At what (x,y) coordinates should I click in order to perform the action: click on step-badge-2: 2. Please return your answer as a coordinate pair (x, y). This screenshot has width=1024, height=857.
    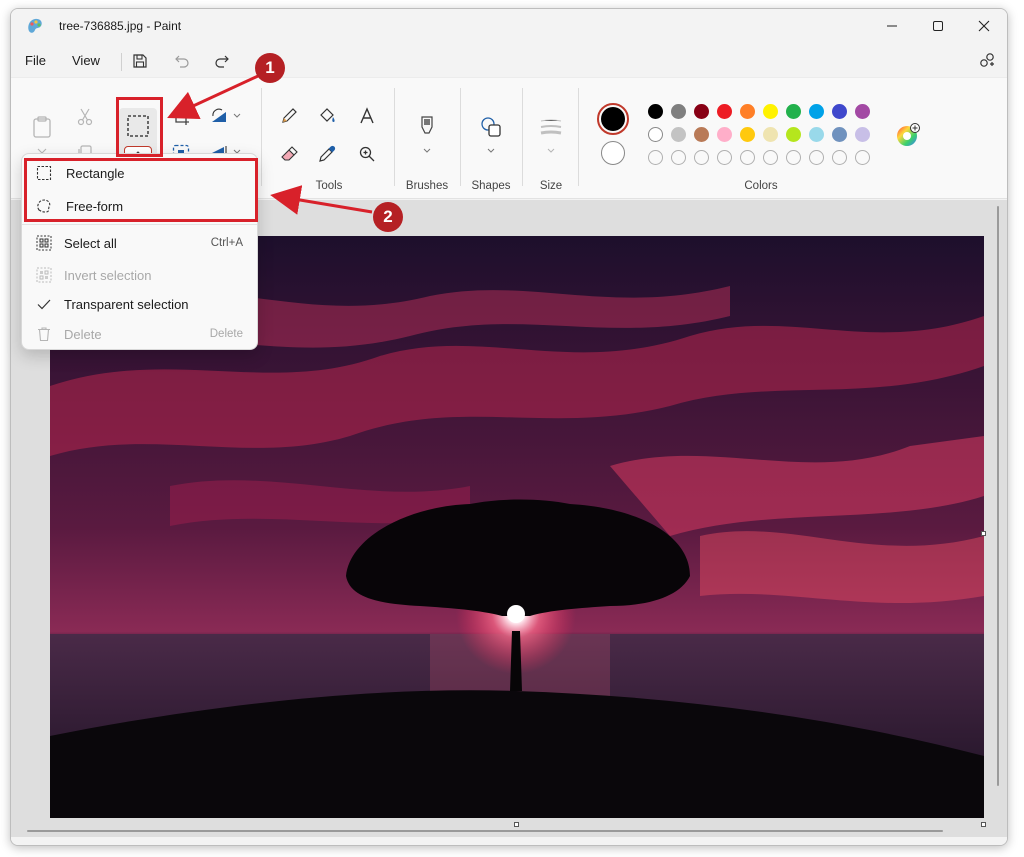
    Looking at the image, I should click on (388, 217).